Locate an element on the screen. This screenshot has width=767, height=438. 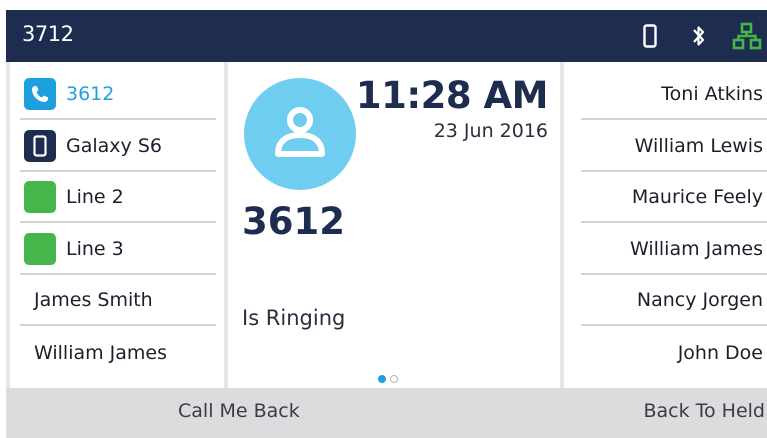
line-key-line-2: Line 2 is located at coordinates (118, 198).